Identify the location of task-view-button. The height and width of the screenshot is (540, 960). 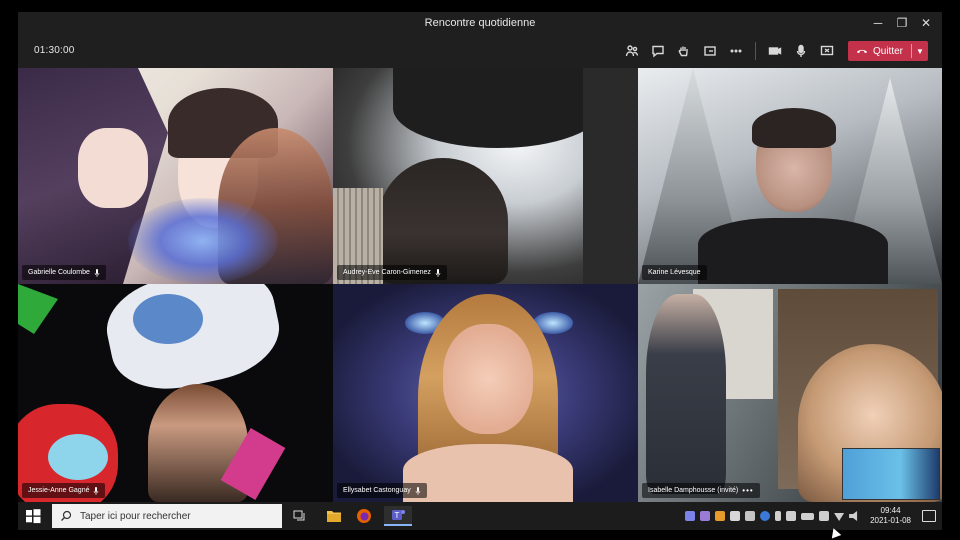
(300, 516).